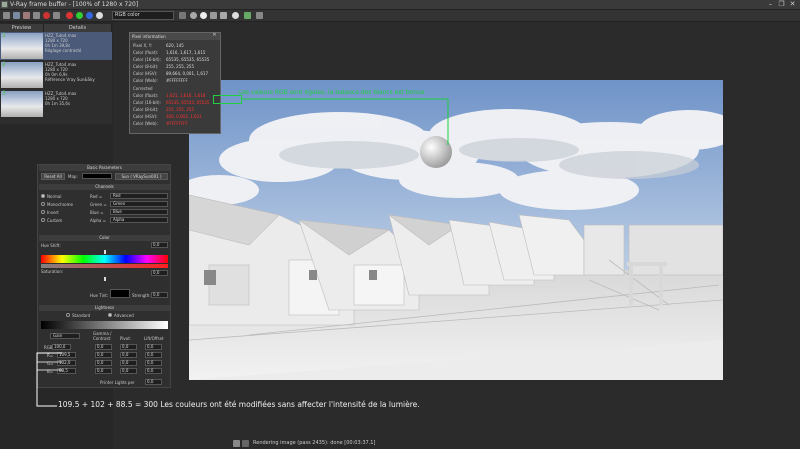 Image resolution: width=800 pixels, height=449 pixels. What do you see at coordinates (175, 36) in the screenshot?
I see `pixel-info-title: Pixel information` at bounding box center [175, 36].